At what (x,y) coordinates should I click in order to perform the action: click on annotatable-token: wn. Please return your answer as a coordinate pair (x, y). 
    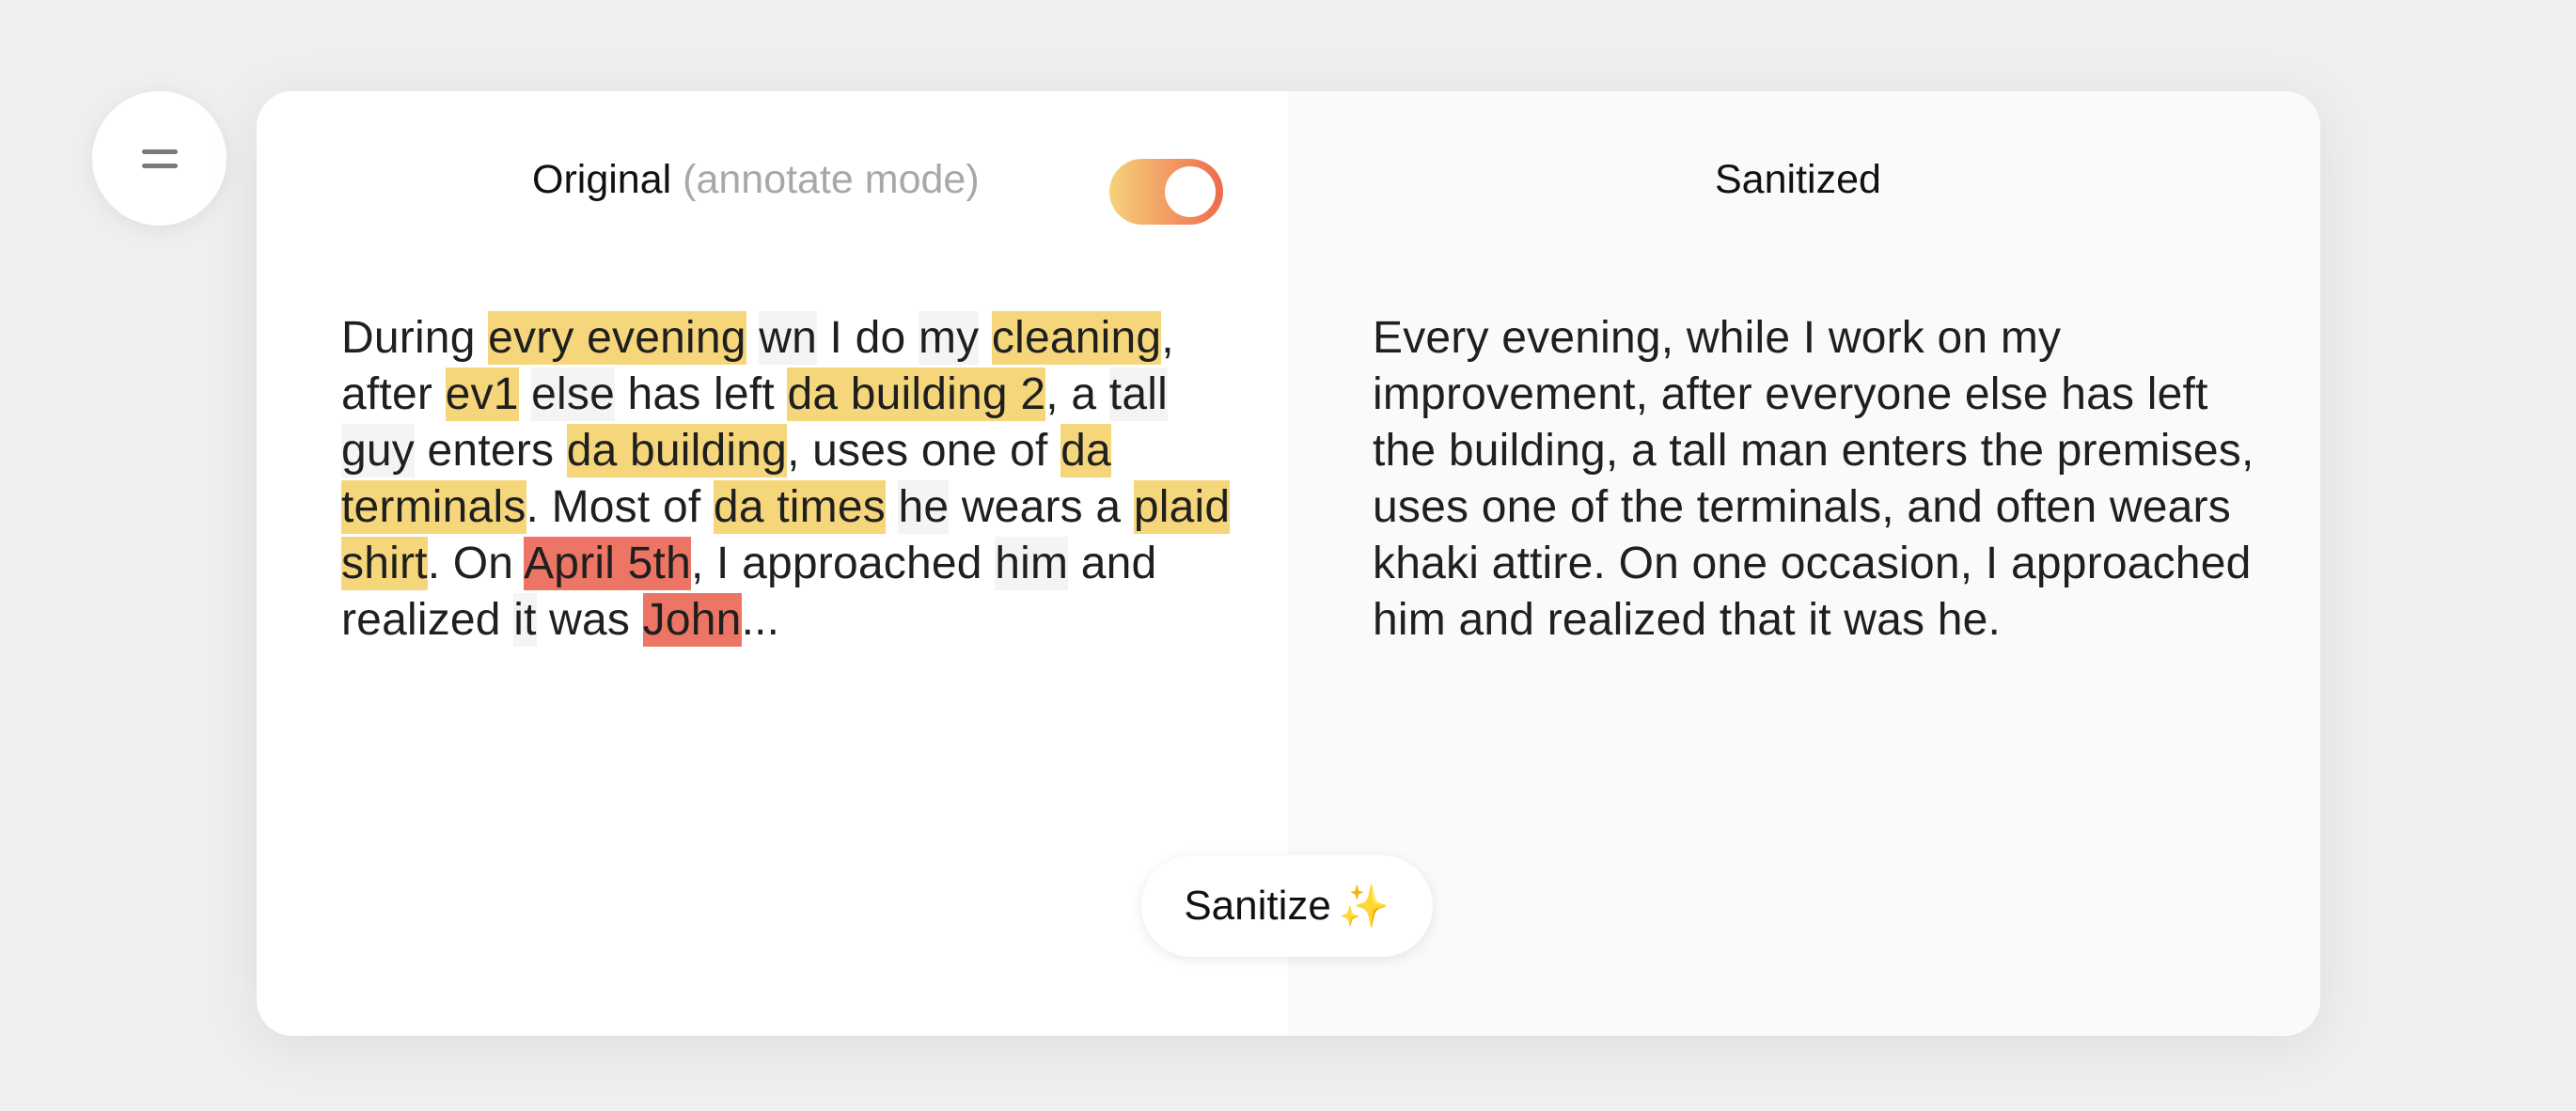
    Looking at the image, I should click on (789, 338).